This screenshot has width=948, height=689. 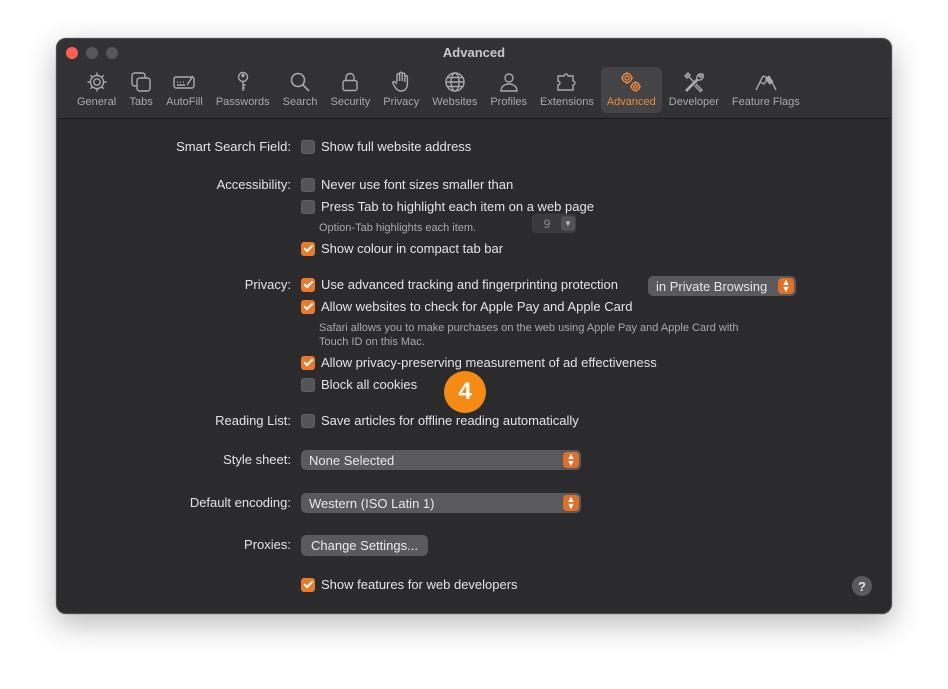 What do you see at coordinates (308, 284) in the screenshot?
I see `tracking-checkbox` at bounding box center [308, 284].